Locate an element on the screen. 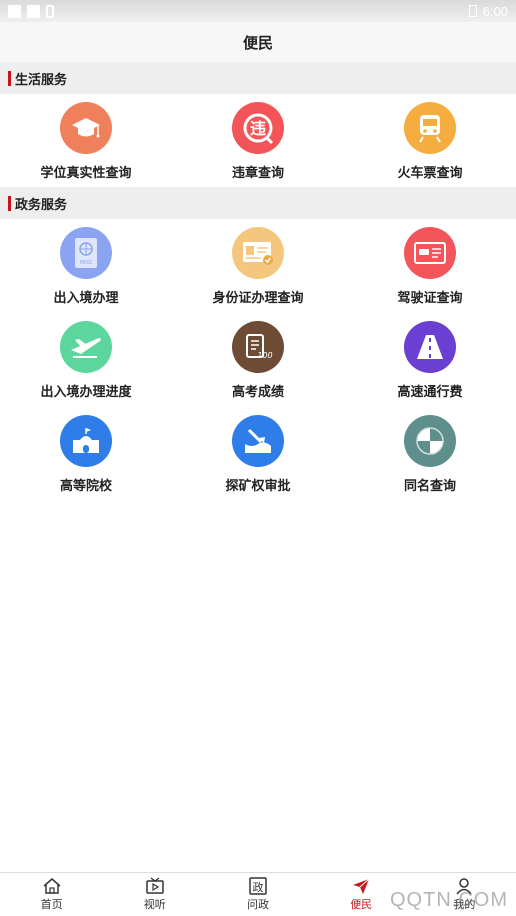 This screenshot has width=516, height=916. tab-home: 首页 is located at coordinates (51, 894).